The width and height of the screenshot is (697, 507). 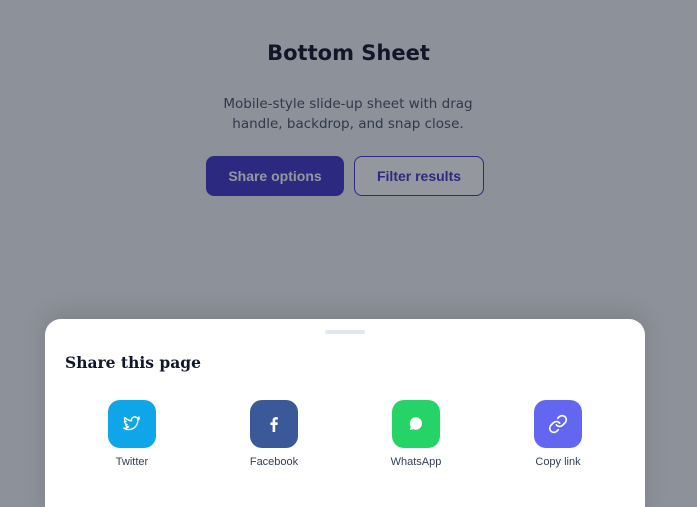 I want to click on share-twitter: Twitter, so click(x=132, y=436).